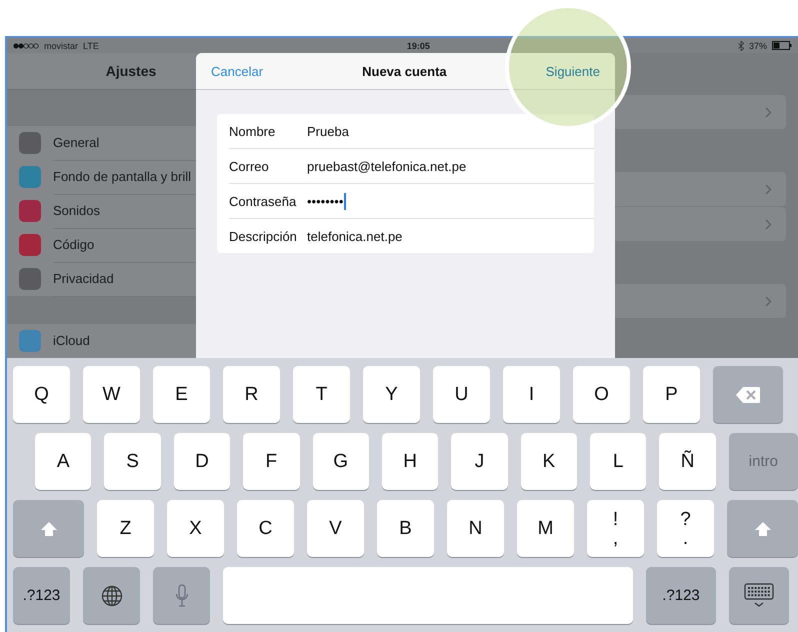  Describe the element at coordinates (388, 166) in the screenshot. I see `input-field: pruebast@telefonica.net.pe` at that location.